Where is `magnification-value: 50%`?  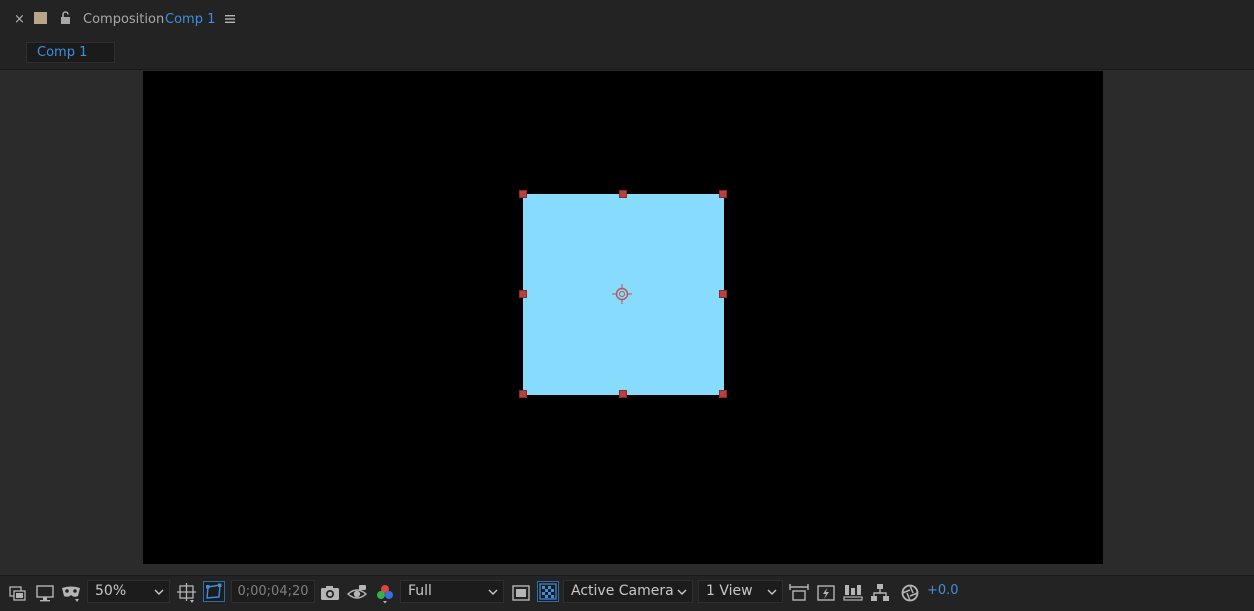 magnification-value: 50% is located at coordinates (111, 591).